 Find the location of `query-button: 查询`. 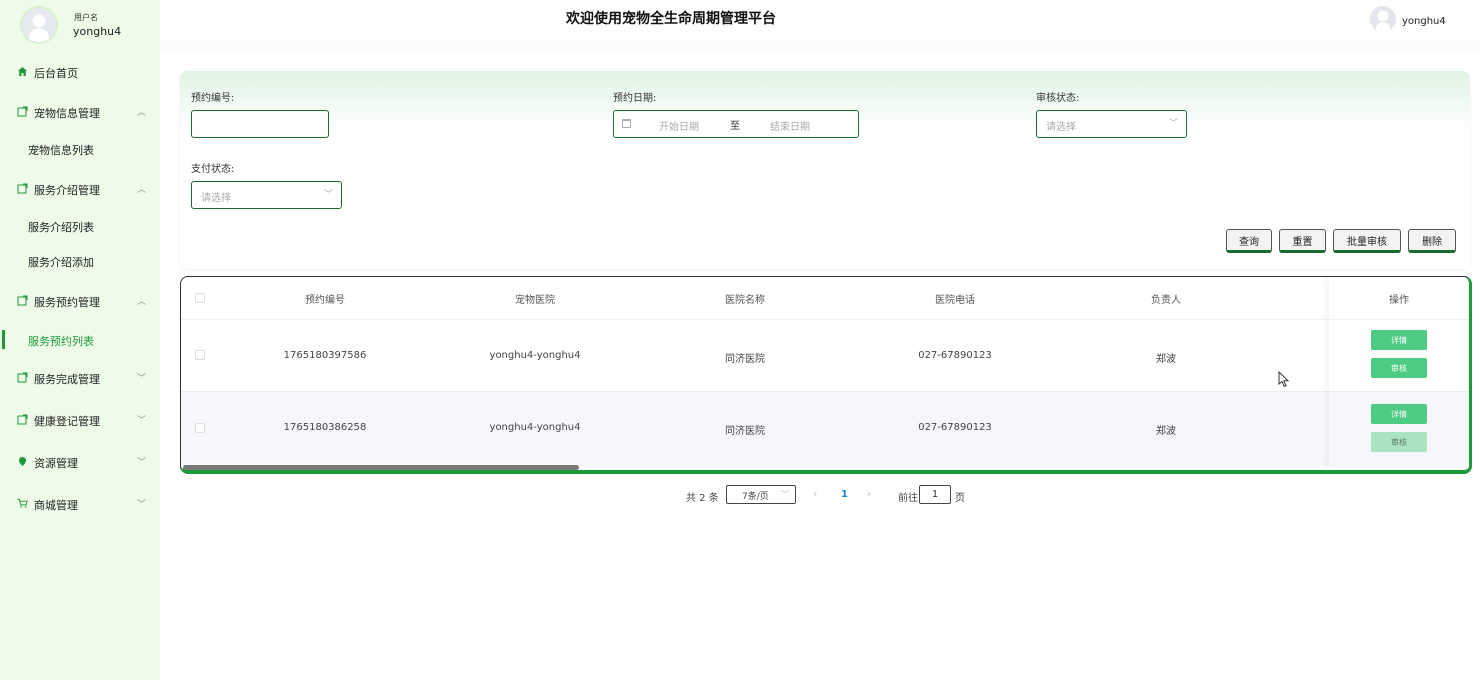

query-button: 查询 is located at coordinates (1249, 241).